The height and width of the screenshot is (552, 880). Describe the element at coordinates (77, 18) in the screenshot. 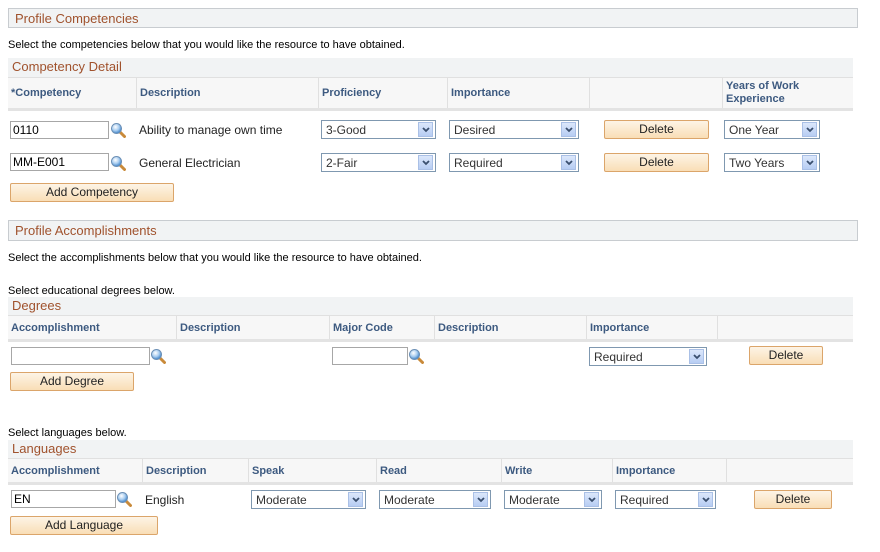

I see `section-title: Profile Competencies` at that location.